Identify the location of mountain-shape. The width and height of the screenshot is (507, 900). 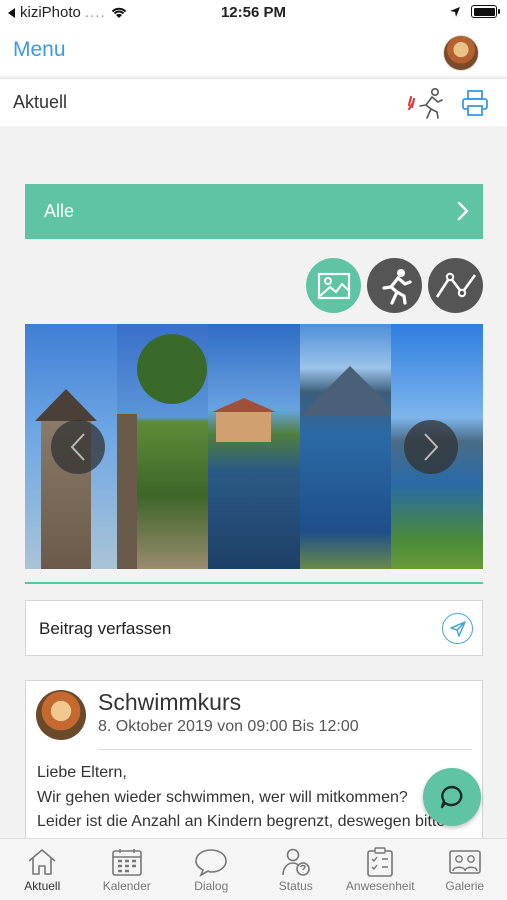
(345, 391).